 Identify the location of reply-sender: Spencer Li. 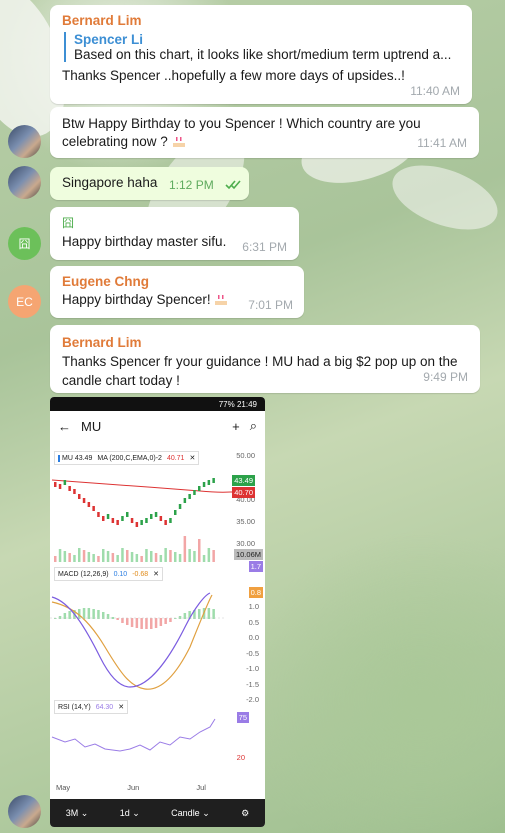
(109, 39).